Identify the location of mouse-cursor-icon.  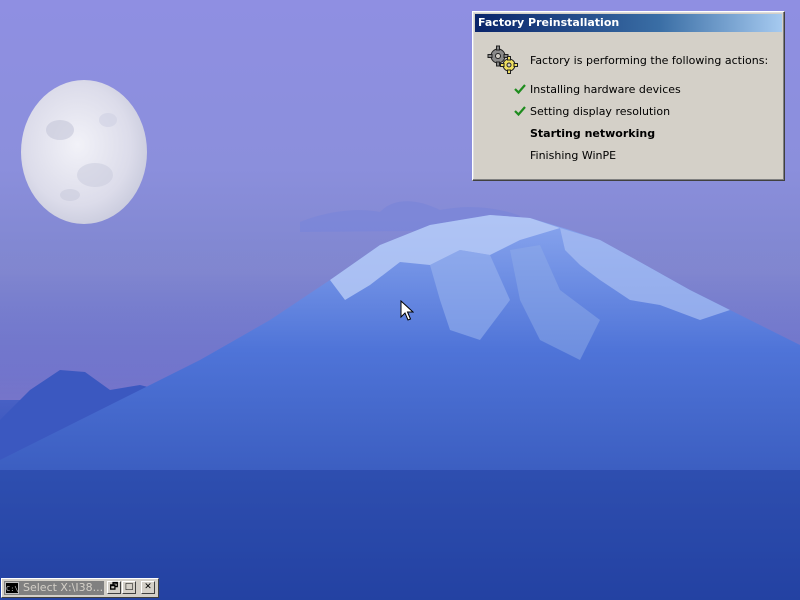
(407, 310).